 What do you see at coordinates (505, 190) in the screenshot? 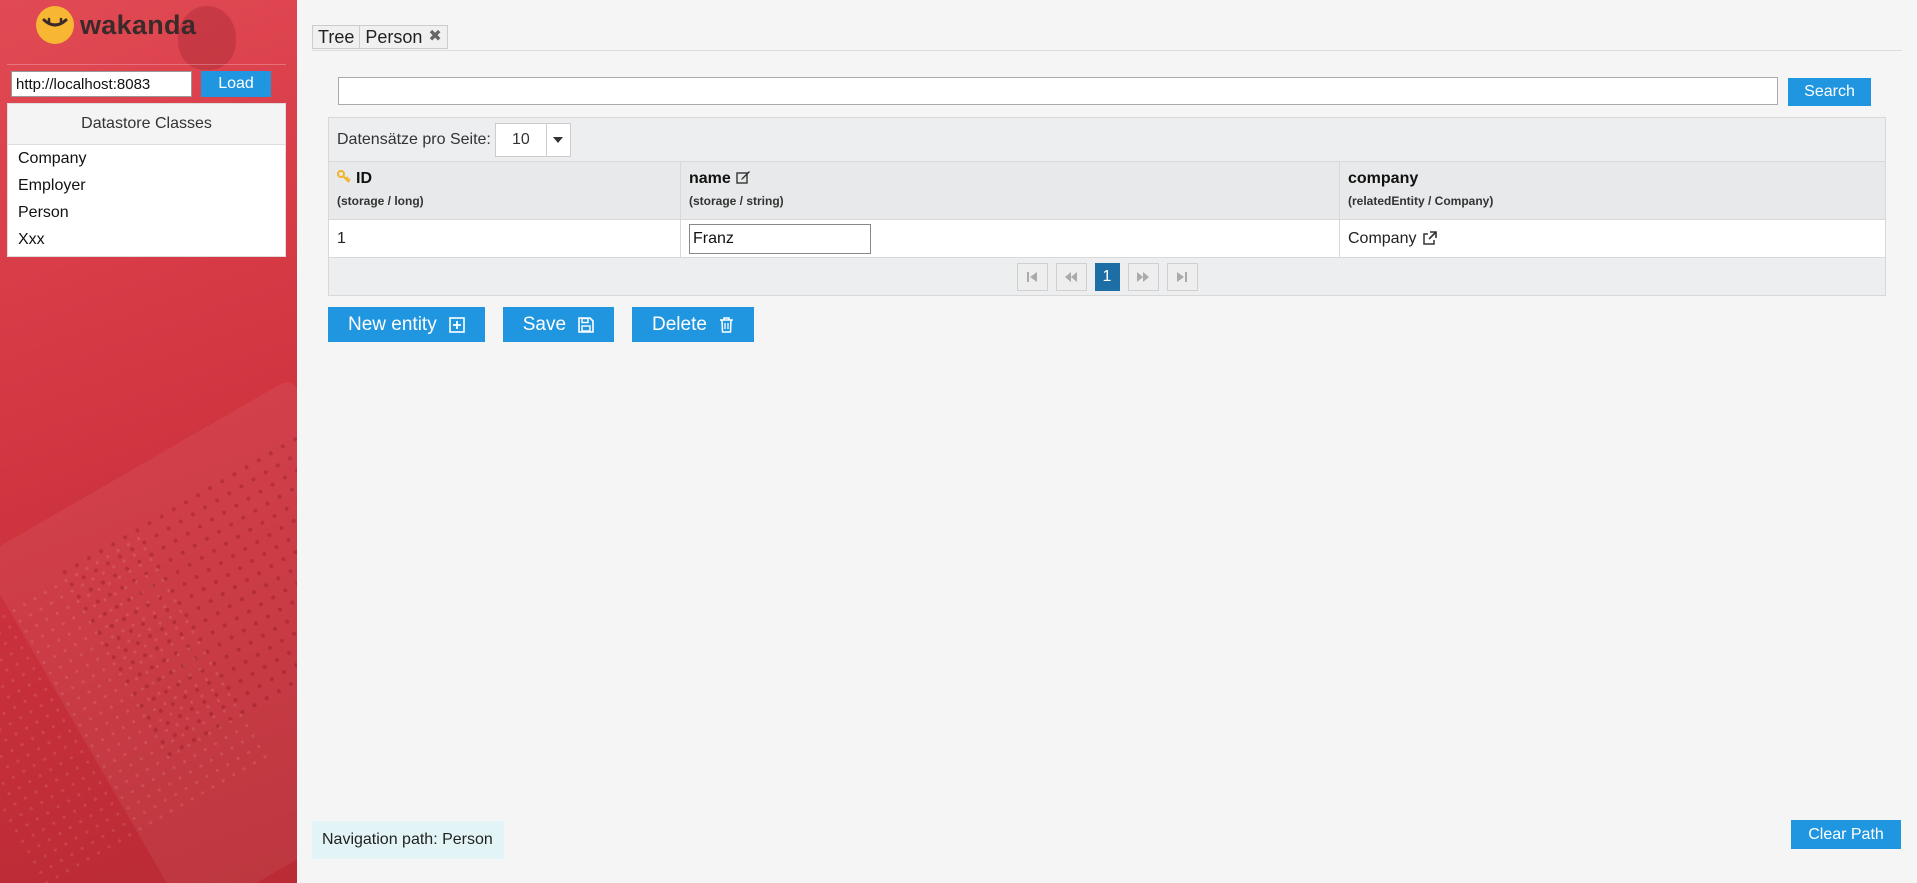
I see `column-header-id: ID (storage / long)` at bounding box center [505, 190].